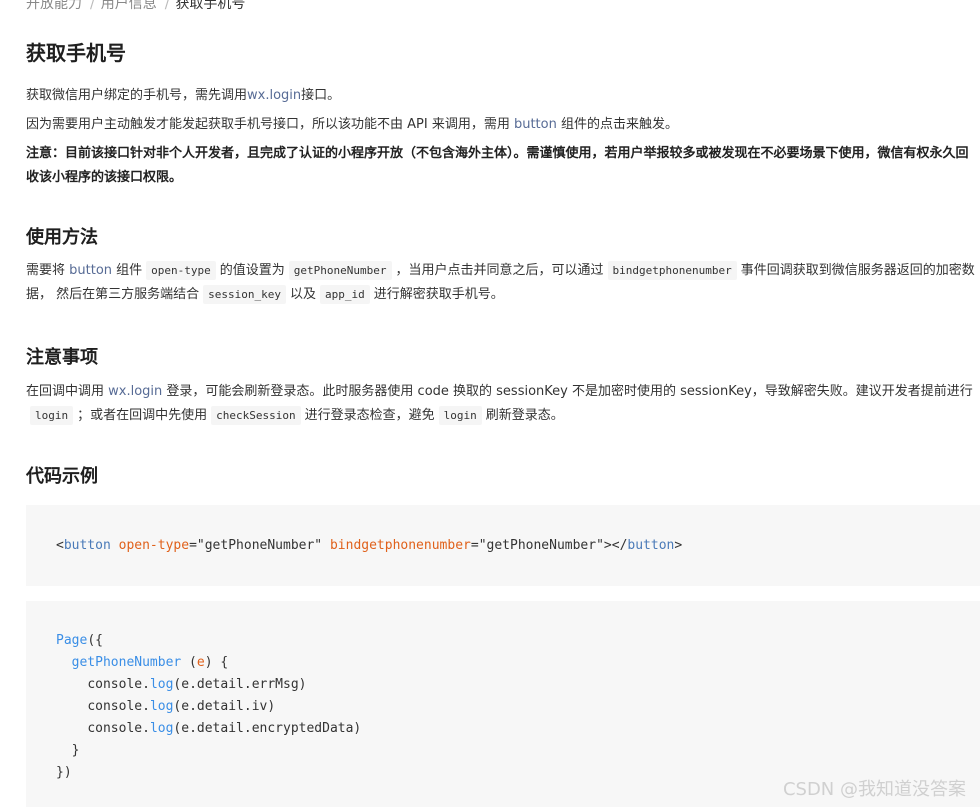 The height and width of the screenshot is (807, 980). What do you see at coordinates (60, 545) in the screenshot?
I see `code-token: <` at bounding box center [60, 545].